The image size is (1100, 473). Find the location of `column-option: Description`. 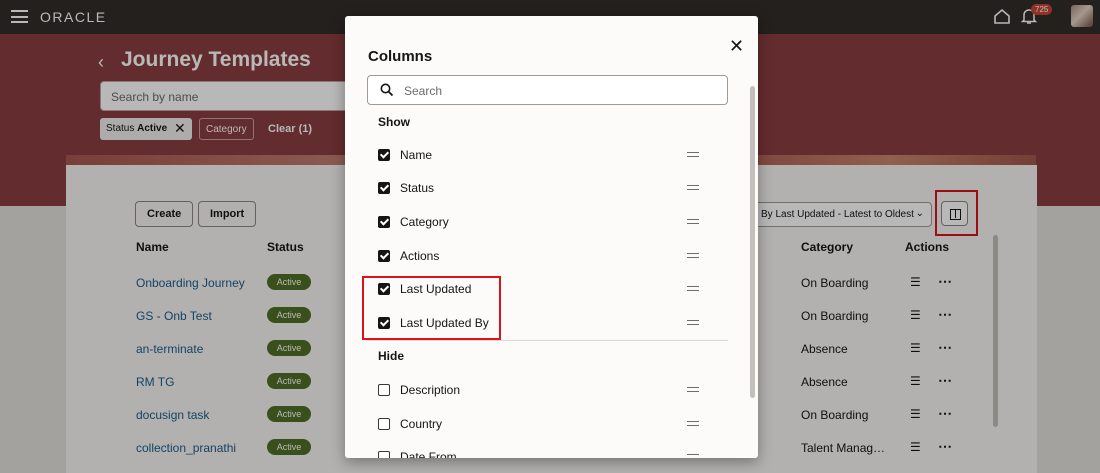

column-option: Description is located at coordinates (539, 391).